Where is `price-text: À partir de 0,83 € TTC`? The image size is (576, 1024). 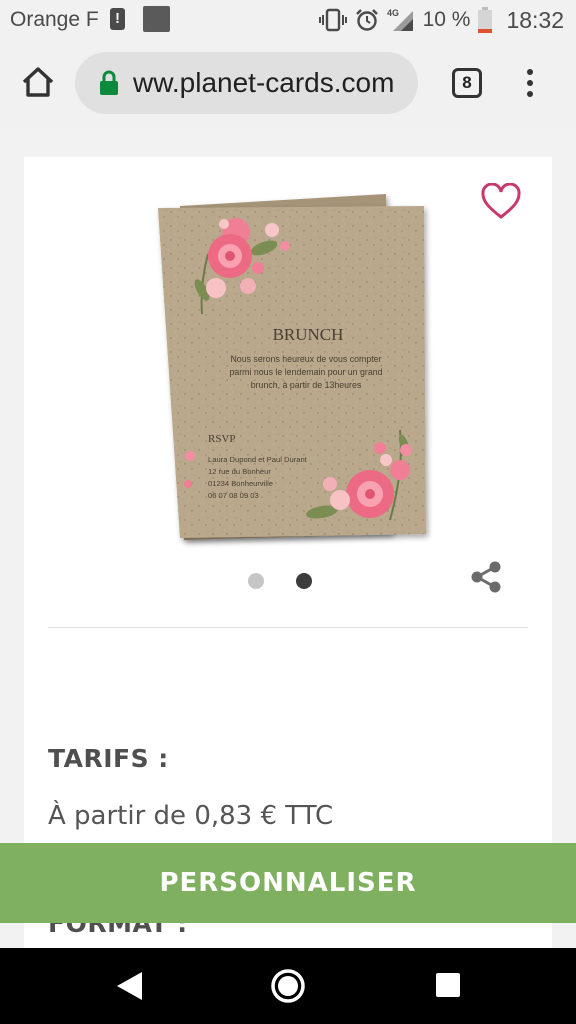 price-text: À partir de 0,83 € TTC is located at coordinates (191, 816).